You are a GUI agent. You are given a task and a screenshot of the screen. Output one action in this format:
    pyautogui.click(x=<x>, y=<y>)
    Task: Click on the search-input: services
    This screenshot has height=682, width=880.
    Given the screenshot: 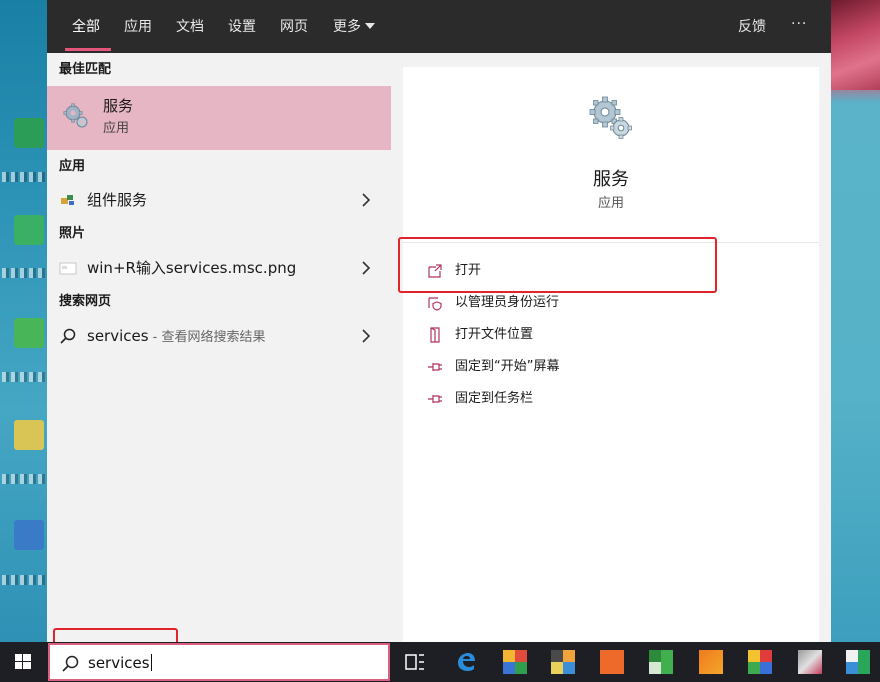 What is the action you would take?
    pyautogui.click(x=120, y=663)
    